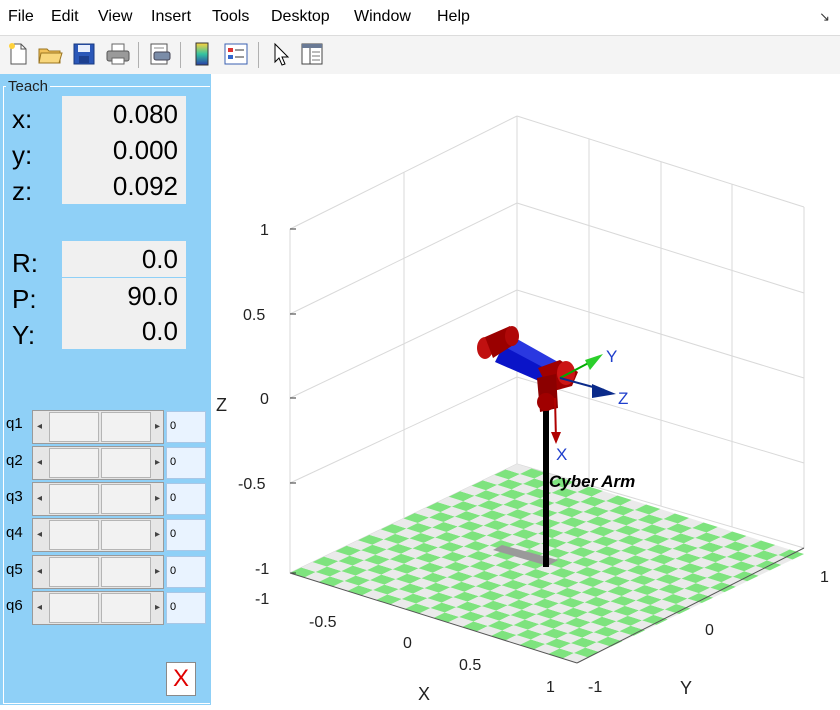  What do you see at coordinates (611, 356) in the screenshot?
I see `frame-y-label: Y` at bounding box center [611, 356].